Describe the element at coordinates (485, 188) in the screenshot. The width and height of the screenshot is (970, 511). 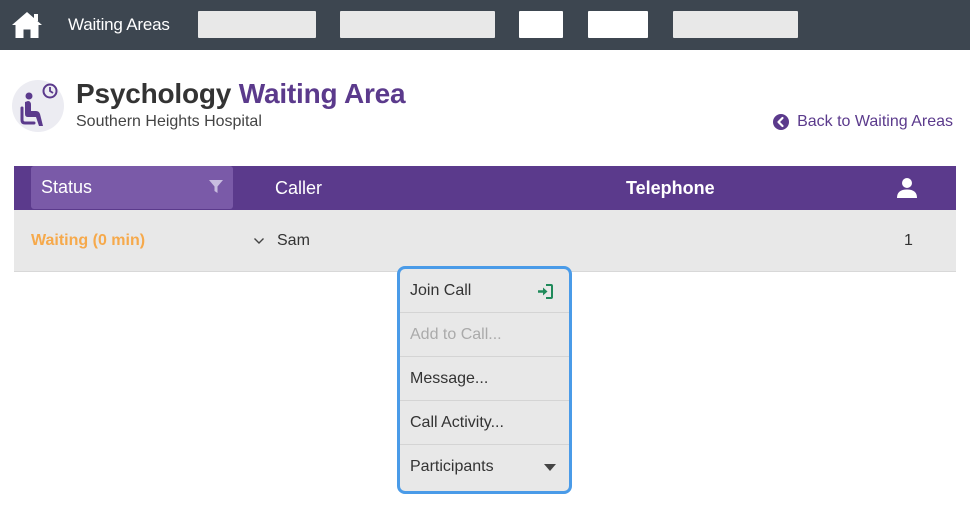
I see `table-header: Status Caller Telephone` at that location.